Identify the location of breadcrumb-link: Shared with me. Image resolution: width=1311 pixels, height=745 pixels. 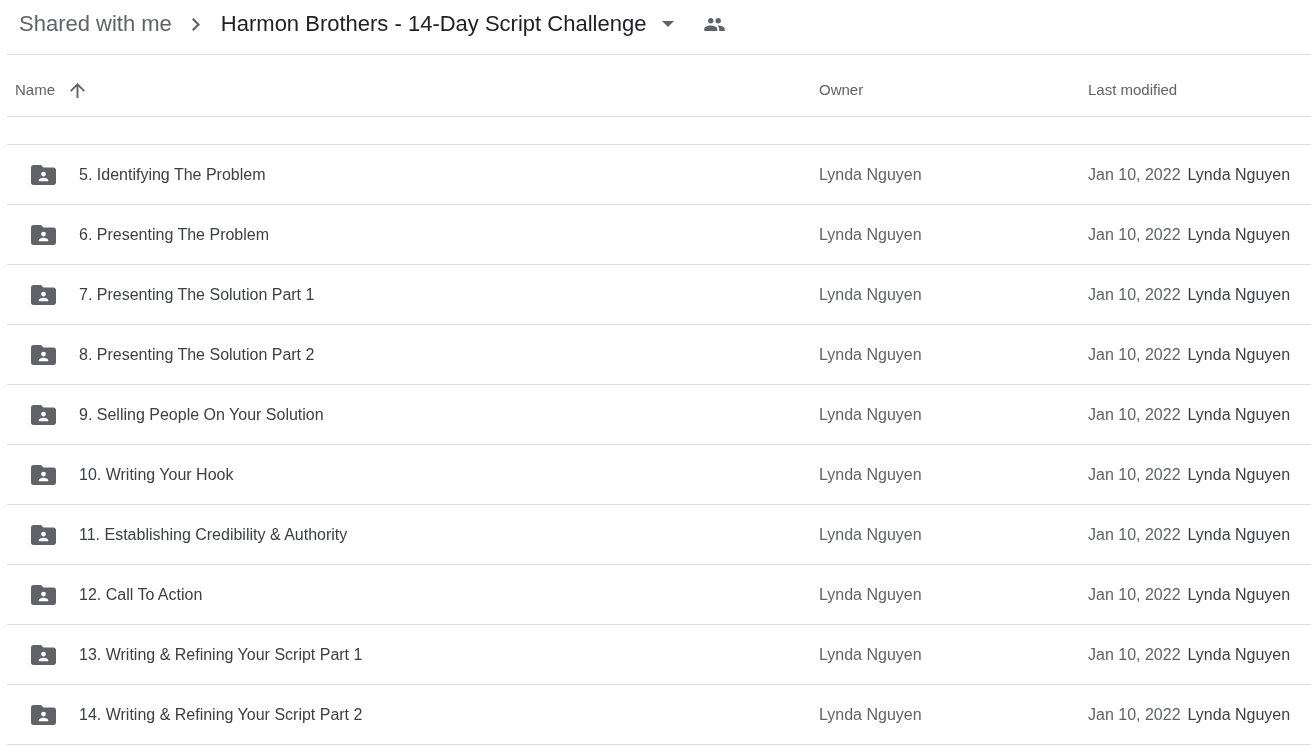
(95, 24).